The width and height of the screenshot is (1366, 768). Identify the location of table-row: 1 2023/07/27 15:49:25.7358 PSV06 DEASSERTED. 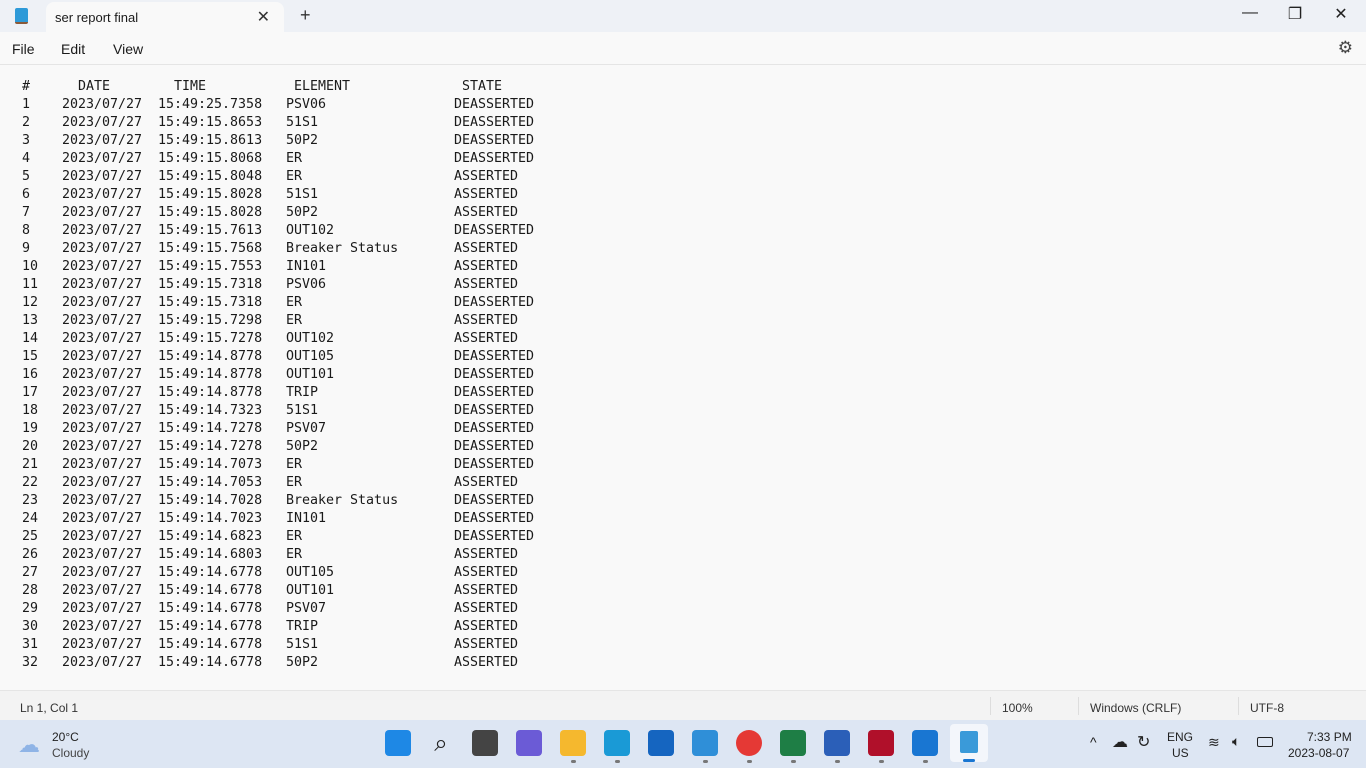
(350, 106).